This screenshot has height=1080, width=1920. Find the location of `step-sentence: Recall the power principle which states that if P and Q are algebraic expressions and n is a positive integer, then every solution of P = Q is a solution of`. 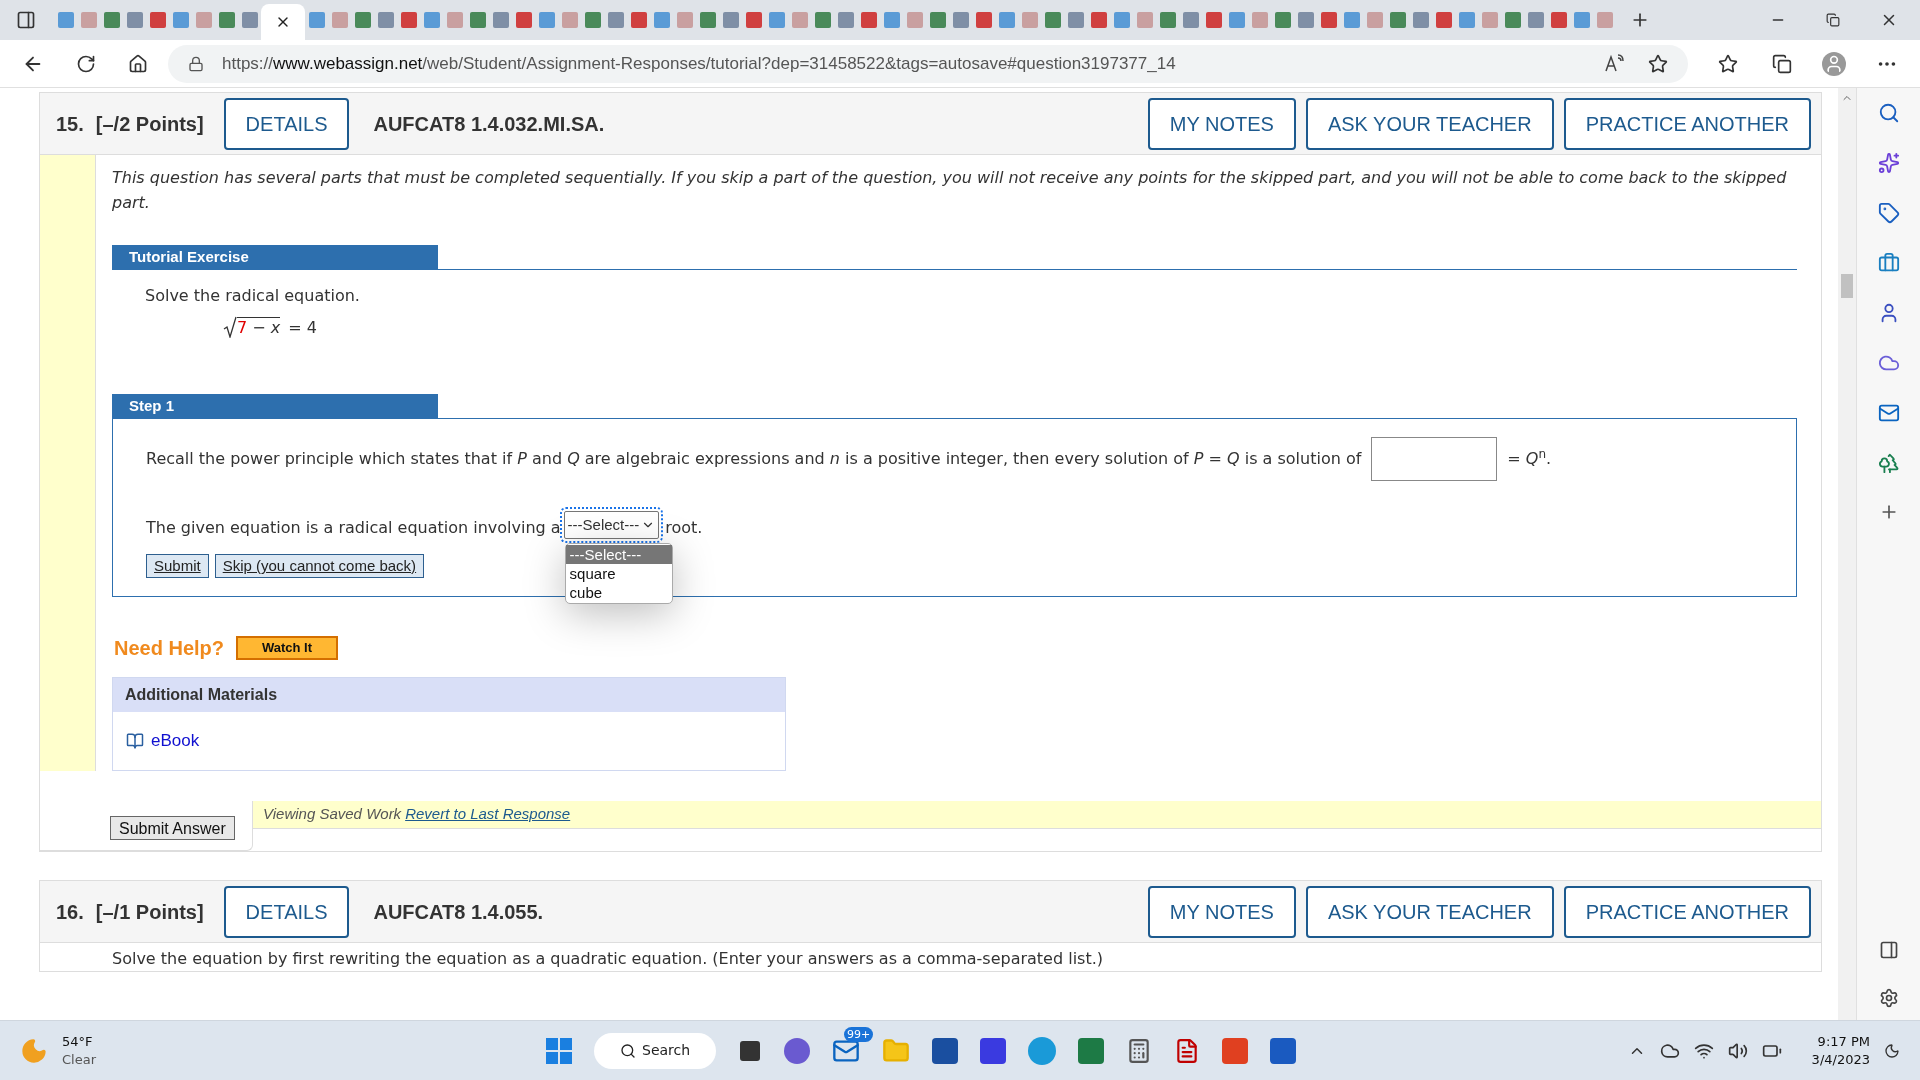

step-sentence: Recall the power principle which states that if P and Q are algebraic expressions and n is a positive integer, then every solution of P = Q is a solution of is located at coordinates (754, 459).